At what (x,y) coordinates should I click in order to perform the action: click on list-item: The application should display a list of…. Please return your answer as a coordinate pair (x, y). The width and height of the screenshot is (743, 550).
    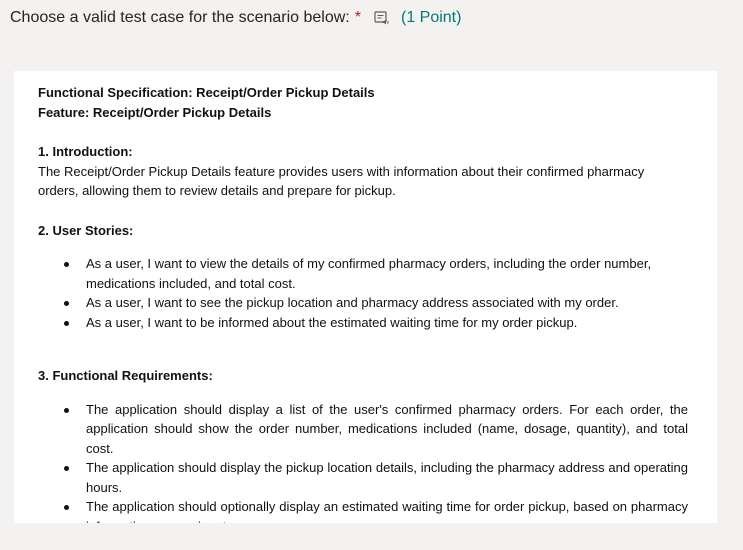
    Looking at the image, I should click on (376, 429).